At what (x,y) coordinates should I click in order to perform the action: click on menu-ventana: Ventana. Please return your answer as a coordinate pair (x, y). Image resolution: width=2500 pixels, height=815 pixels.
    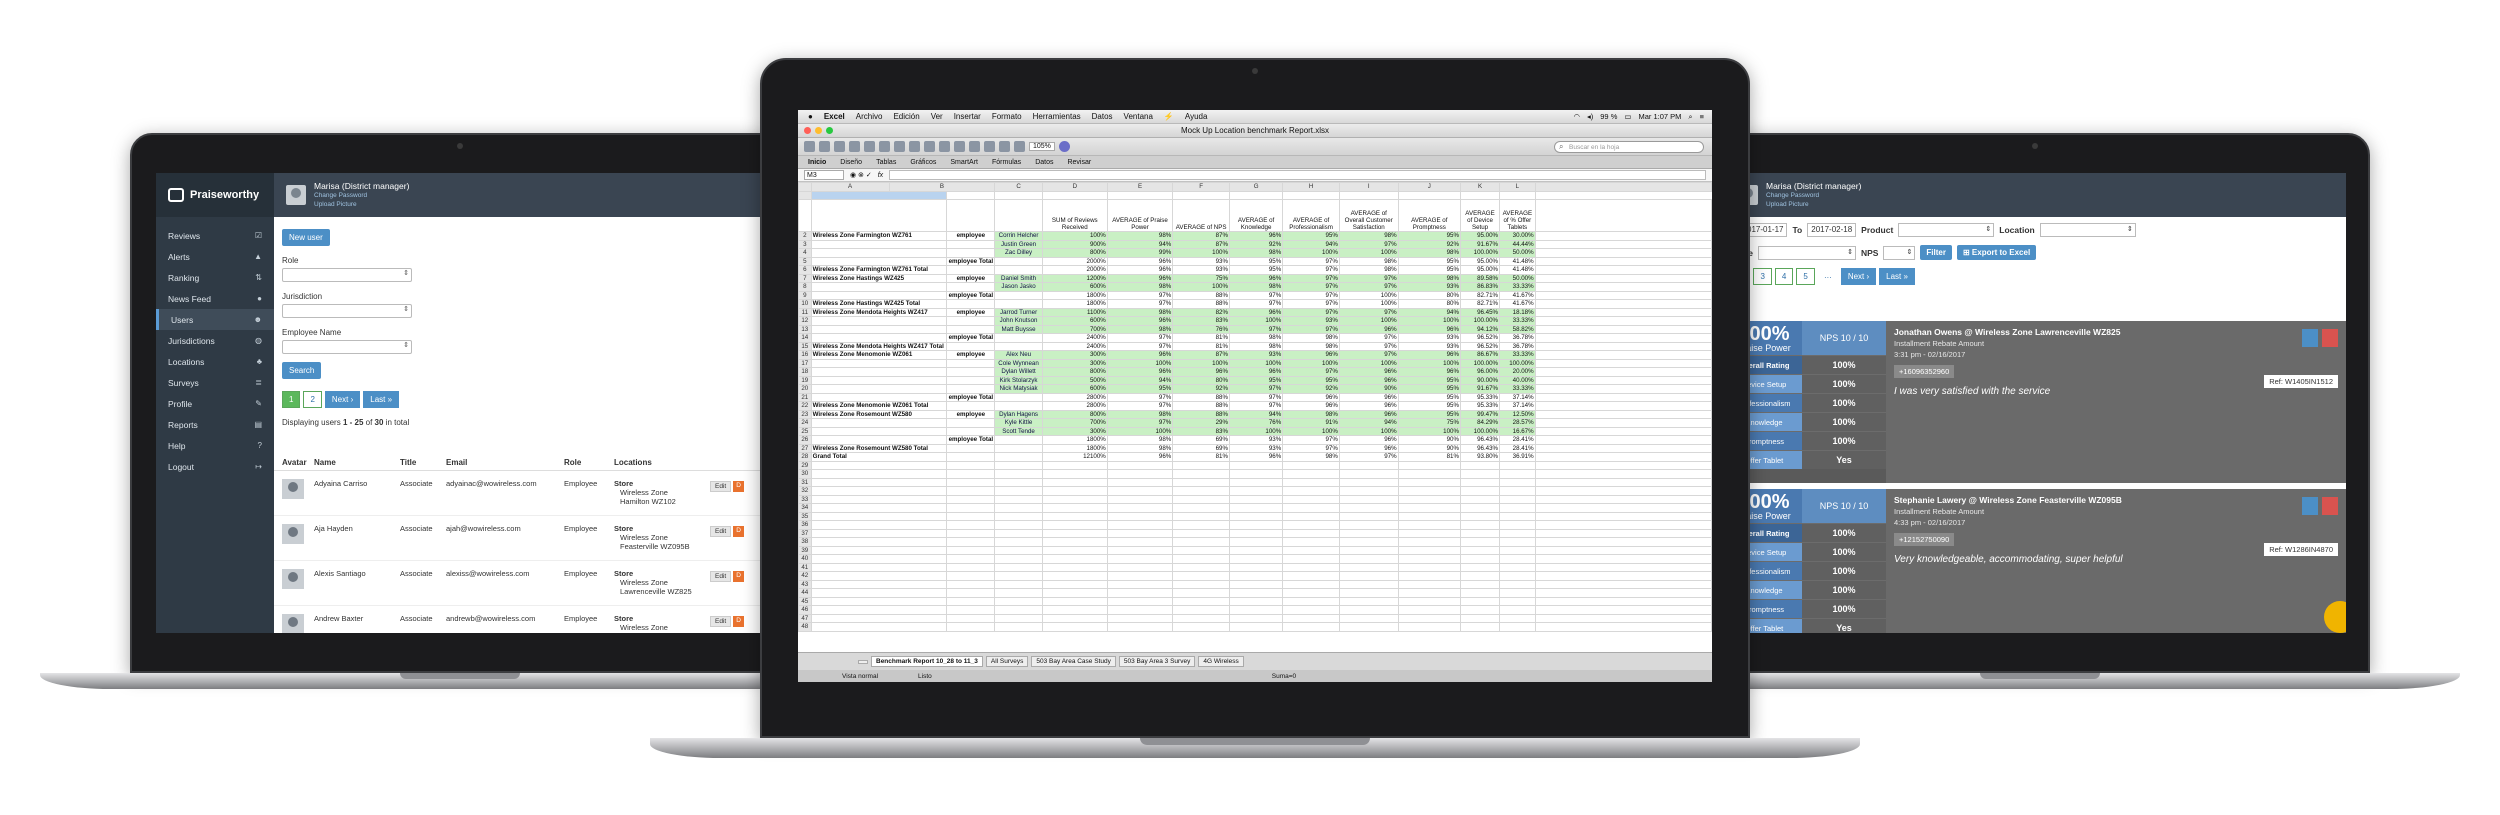
    Looking at the image, I should click on (1138, 116).